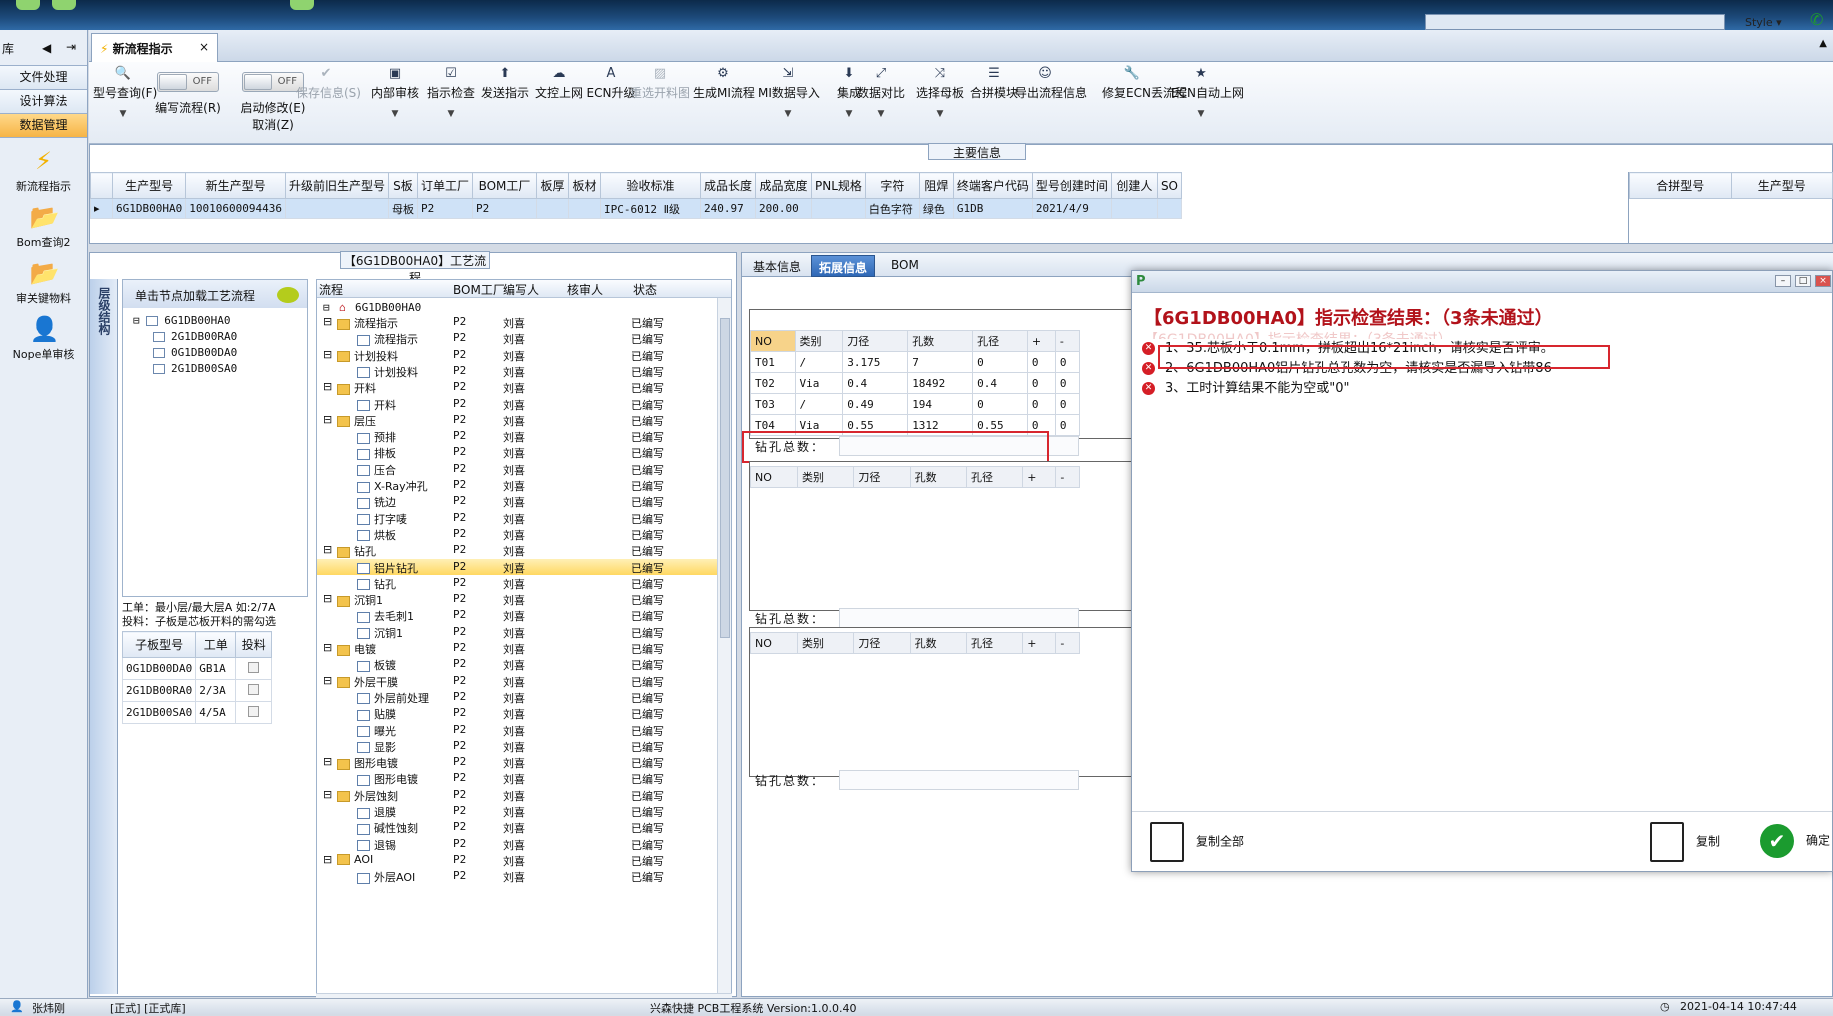  What do you see at coordinates (517, 436) in the screenshot?
I see `flow-row: 预排 P2 刘喜 已编写` at bounding box center [517, 436].